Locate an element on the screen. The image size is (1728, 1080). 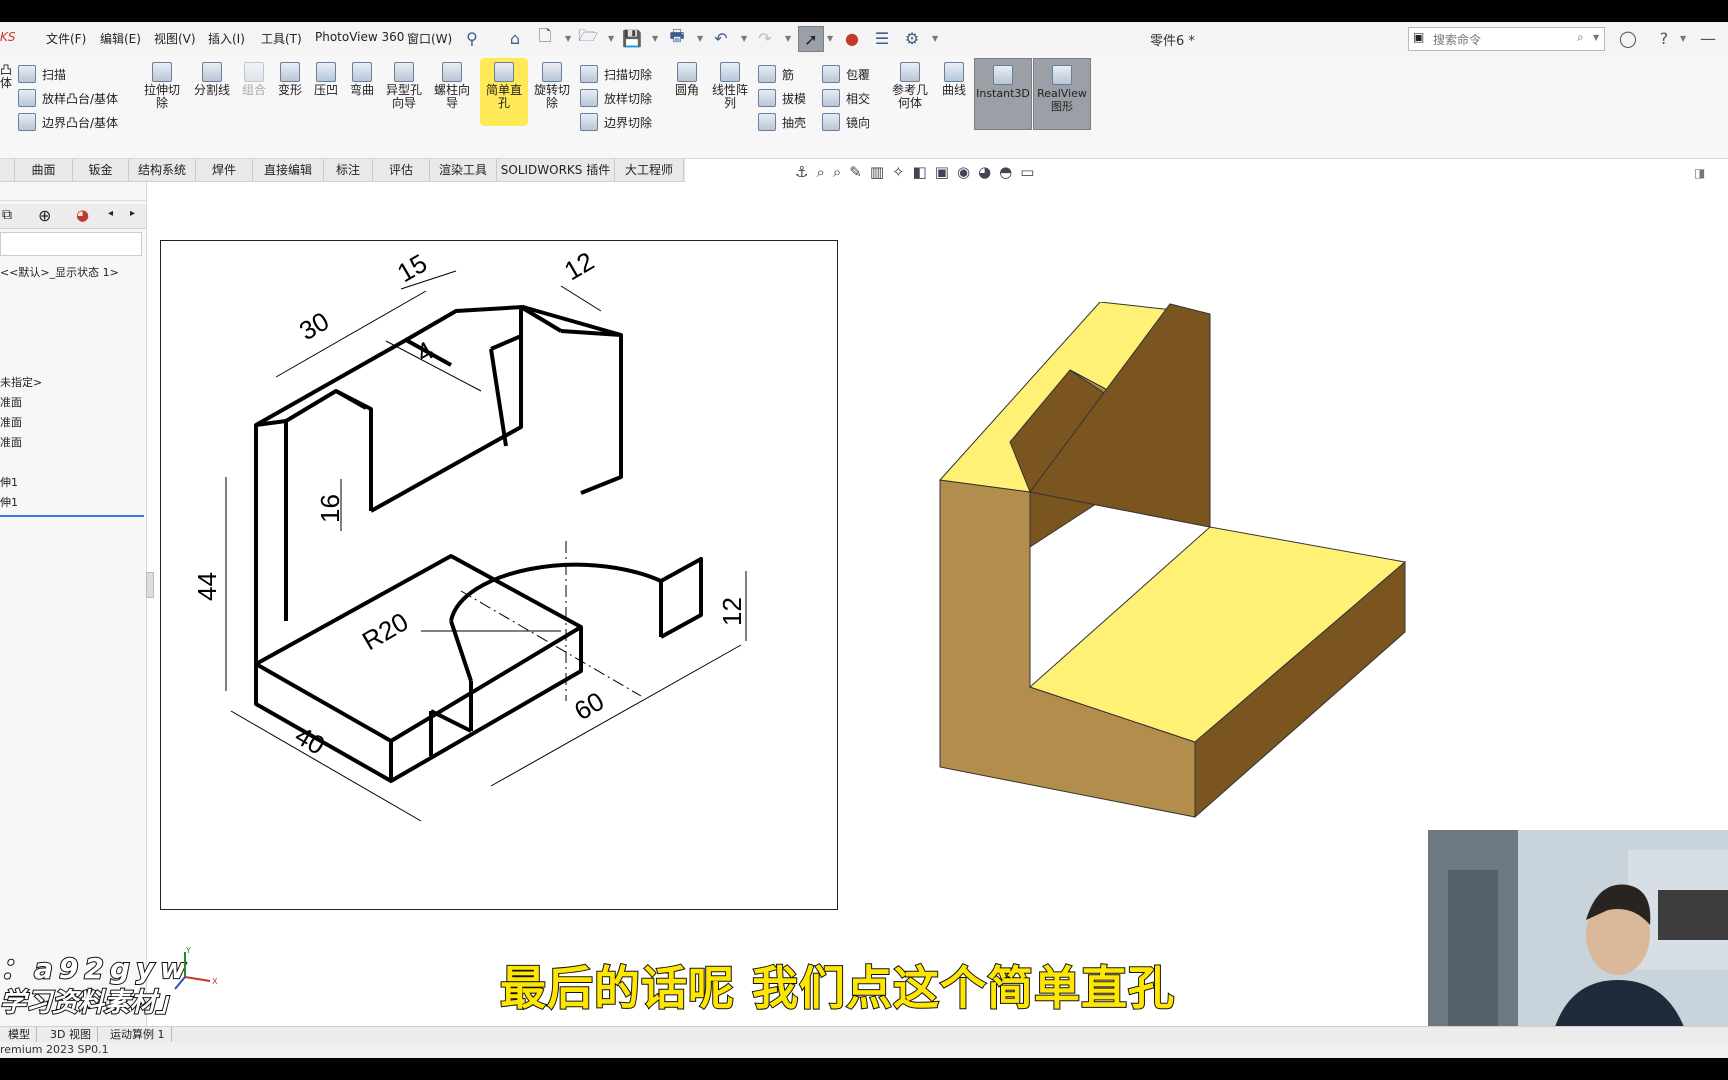
panel-toggle-icon: ◨ is located at coordinates (1699, 173).